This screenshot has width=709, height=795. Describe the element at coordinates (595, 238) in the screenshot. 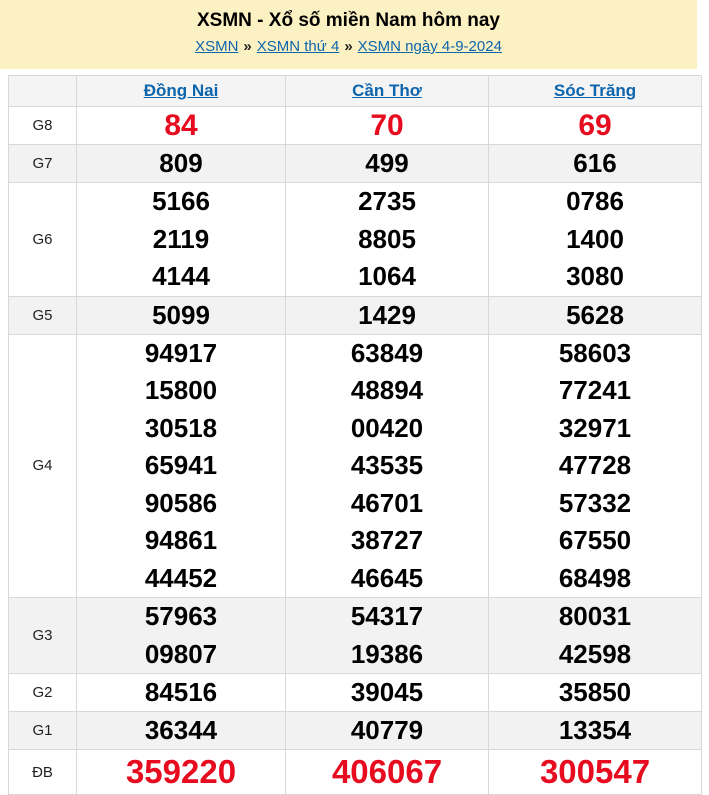

I see `result-number: 1400` at that location.